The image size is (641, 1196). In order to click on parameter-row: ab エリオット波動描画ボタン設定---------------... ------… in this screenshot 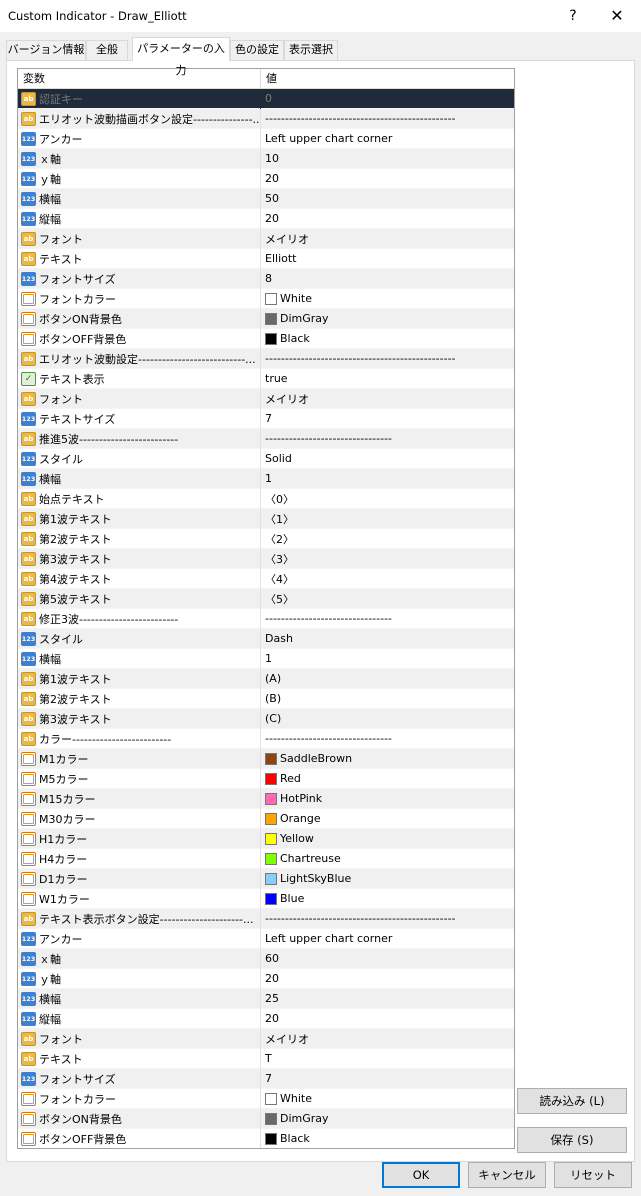, I will do `click(266, 118)`.